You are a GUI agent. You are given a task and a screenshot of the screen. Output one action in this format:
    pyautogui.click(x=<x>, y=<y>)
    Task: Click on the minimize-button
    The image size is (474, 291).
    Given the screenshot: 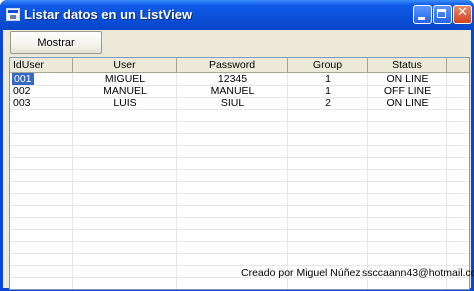 What is the action you would take?
    pyautogui.click(x=422, y=14)
    